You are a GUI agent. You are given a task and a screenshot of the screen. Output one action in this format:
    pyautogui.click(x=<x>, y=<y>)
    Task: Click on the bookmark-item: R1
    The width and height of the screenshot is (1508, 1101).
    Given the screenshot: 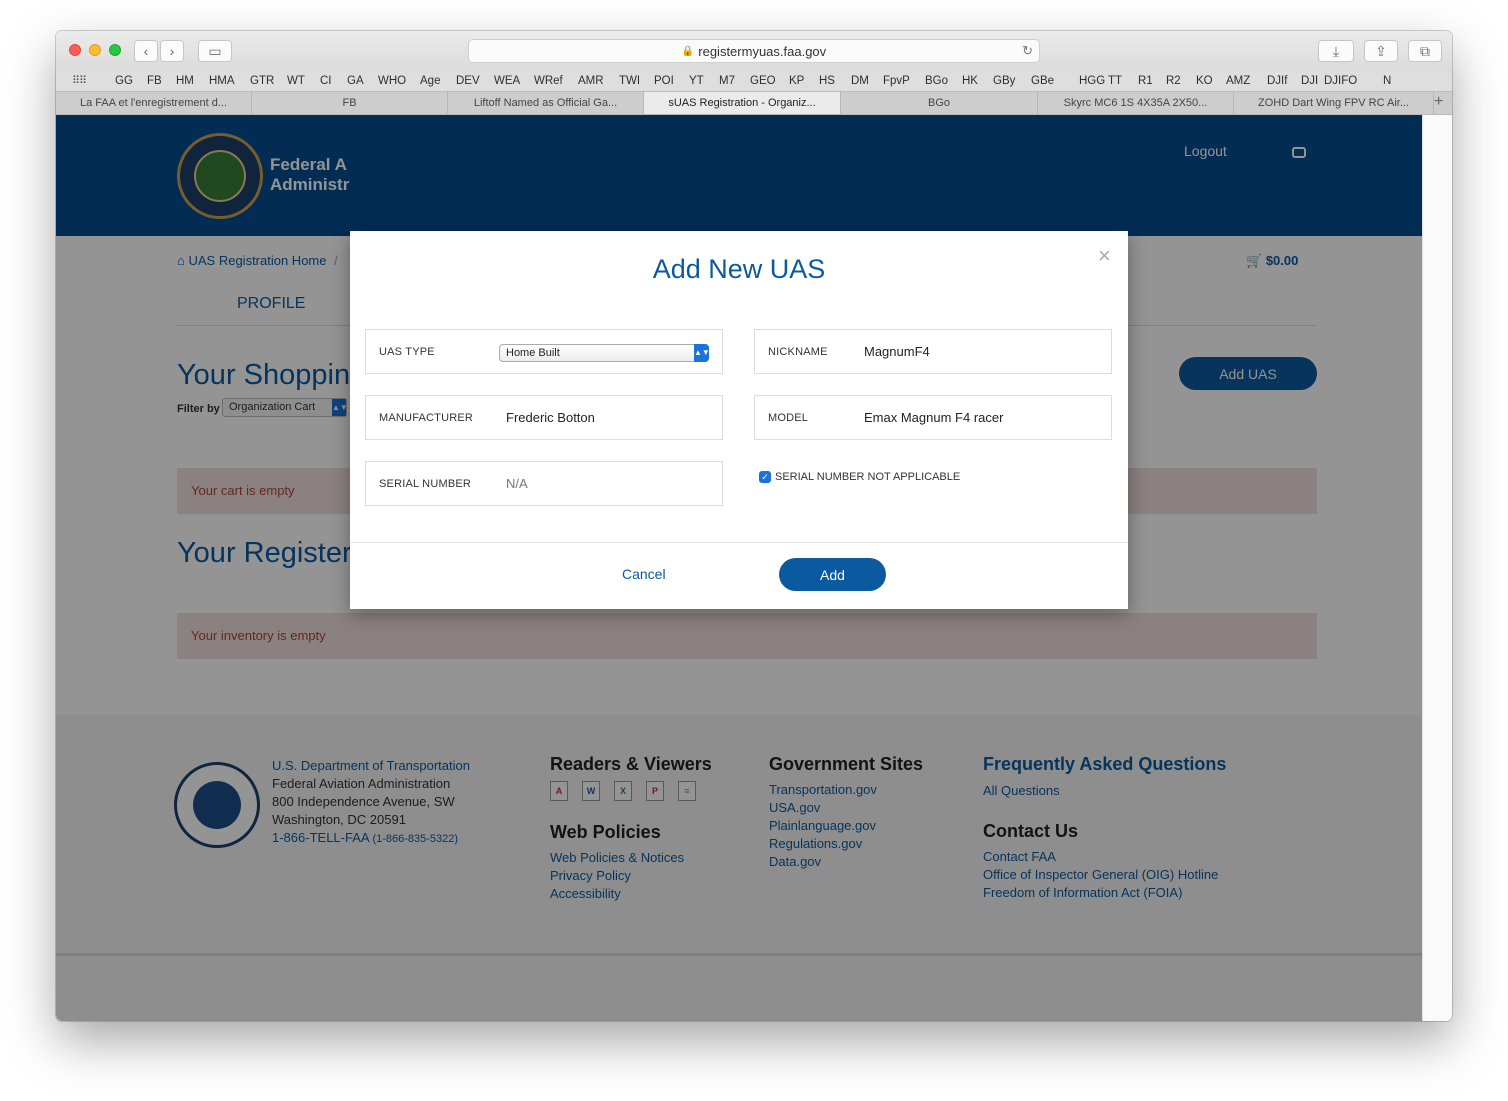 What is the action you would take?
    pyautogui.click(x=1145, y=81)
    